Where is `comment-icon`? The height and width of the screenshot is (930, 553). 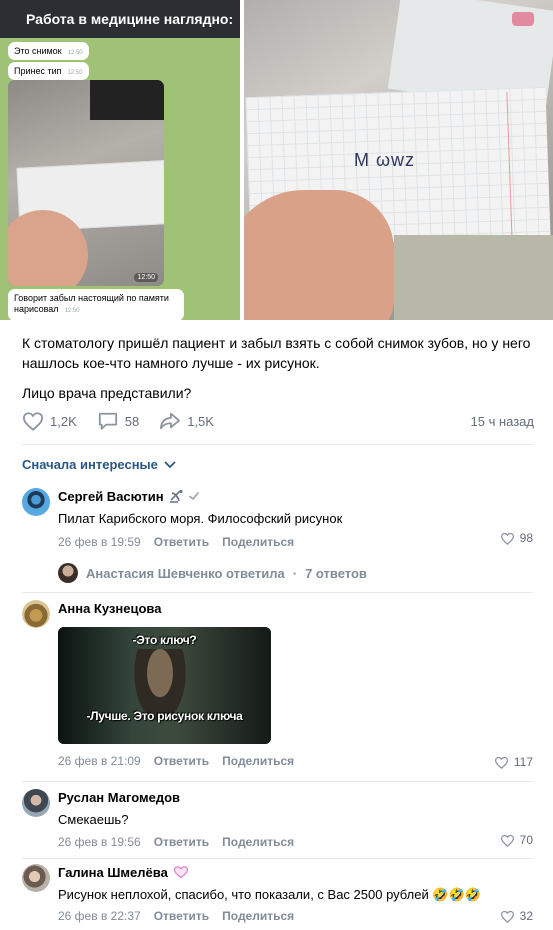
comment-icon is located at coordinates (107, 421).